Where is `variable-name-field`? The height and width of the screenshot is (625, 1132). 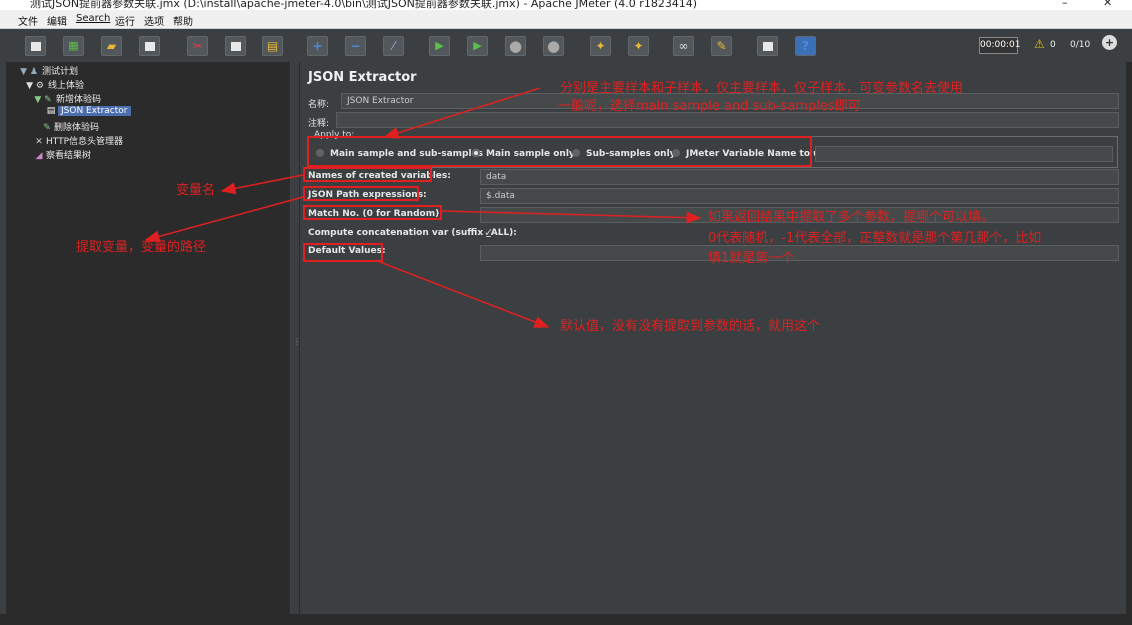 variable-name-field is located at coordinates (964, 154).